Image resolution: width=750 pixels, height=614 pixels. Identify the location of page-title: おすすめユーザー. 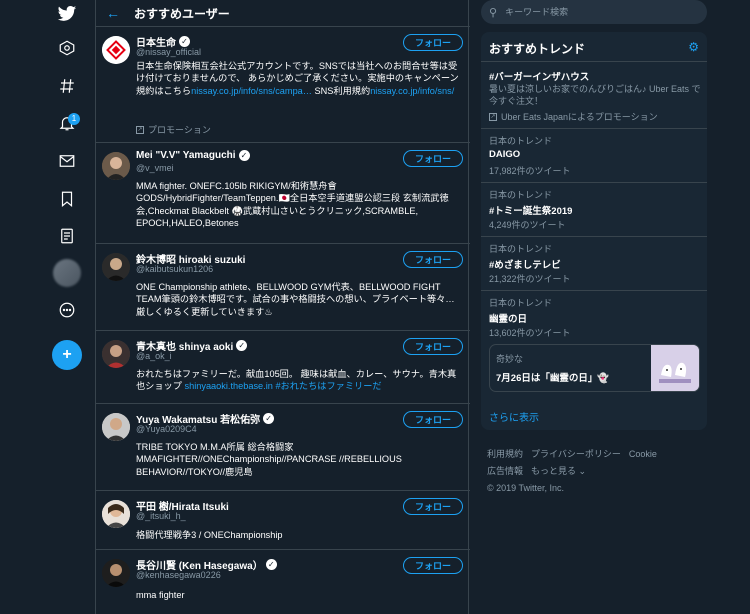
(182, 13).